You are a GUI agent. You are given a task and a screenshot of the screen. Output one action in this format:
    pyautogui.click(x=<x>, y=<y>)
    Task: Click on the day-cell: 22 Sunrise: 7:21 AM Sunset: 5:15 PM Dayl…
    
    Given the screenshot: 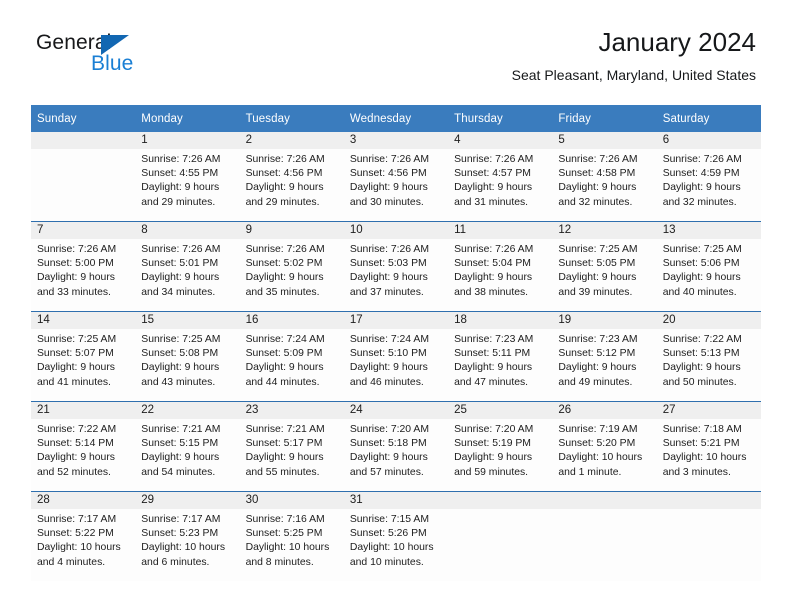 What is the action you would take?
    pyautogui.click(x=187, y=446)
    